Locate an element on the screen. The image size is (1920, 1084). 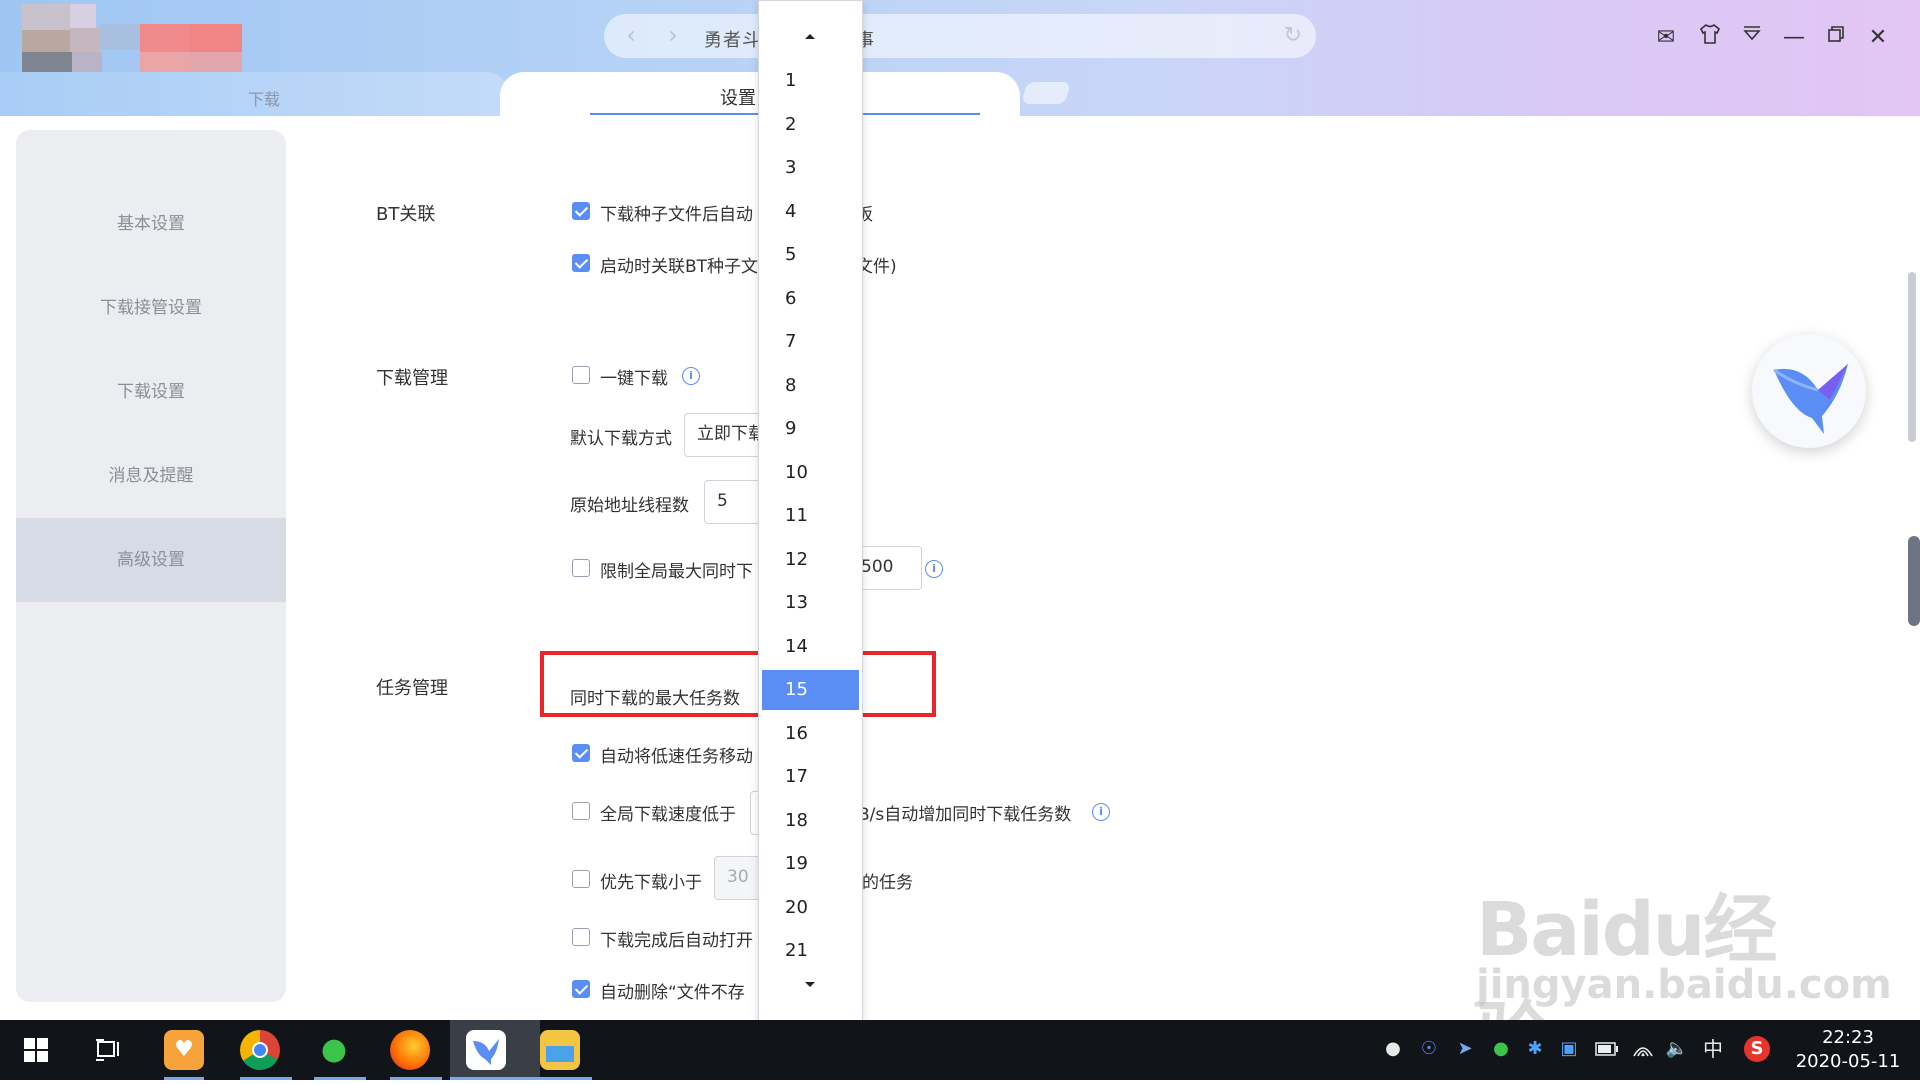
dropdown-option: 4 is located at coordinates (810, 212).